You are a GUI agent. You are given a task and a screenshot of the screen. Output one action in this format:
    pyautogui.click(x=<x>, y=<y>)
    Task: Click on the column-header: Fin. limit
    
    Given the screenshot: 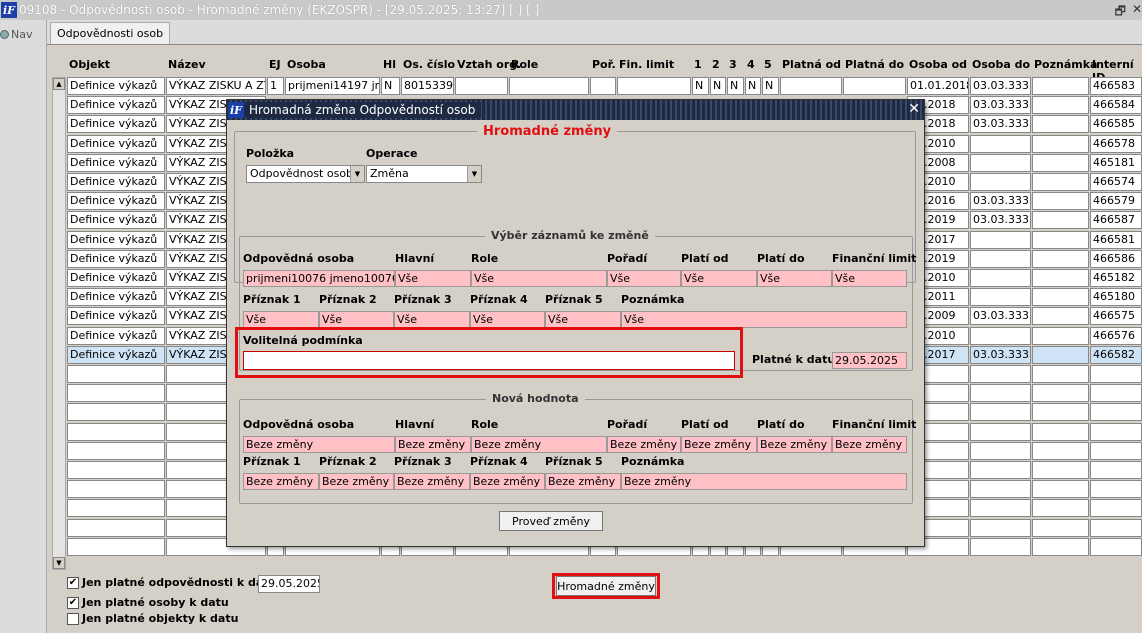 What is the action you would take?
    pyautogui.click(x=646, y=64)
    